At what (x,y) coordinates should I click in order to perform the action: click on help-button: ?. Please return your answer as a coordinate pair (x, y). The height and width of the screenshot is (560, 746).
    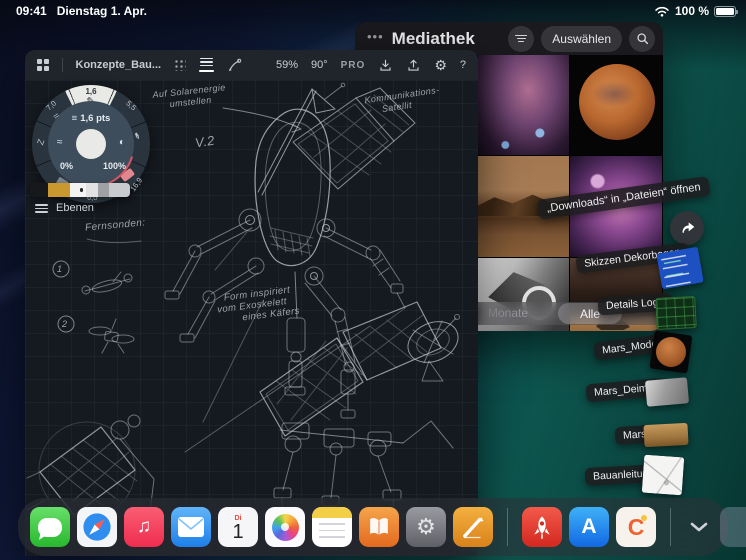
    Looking at the image, I should click on (463, 65).